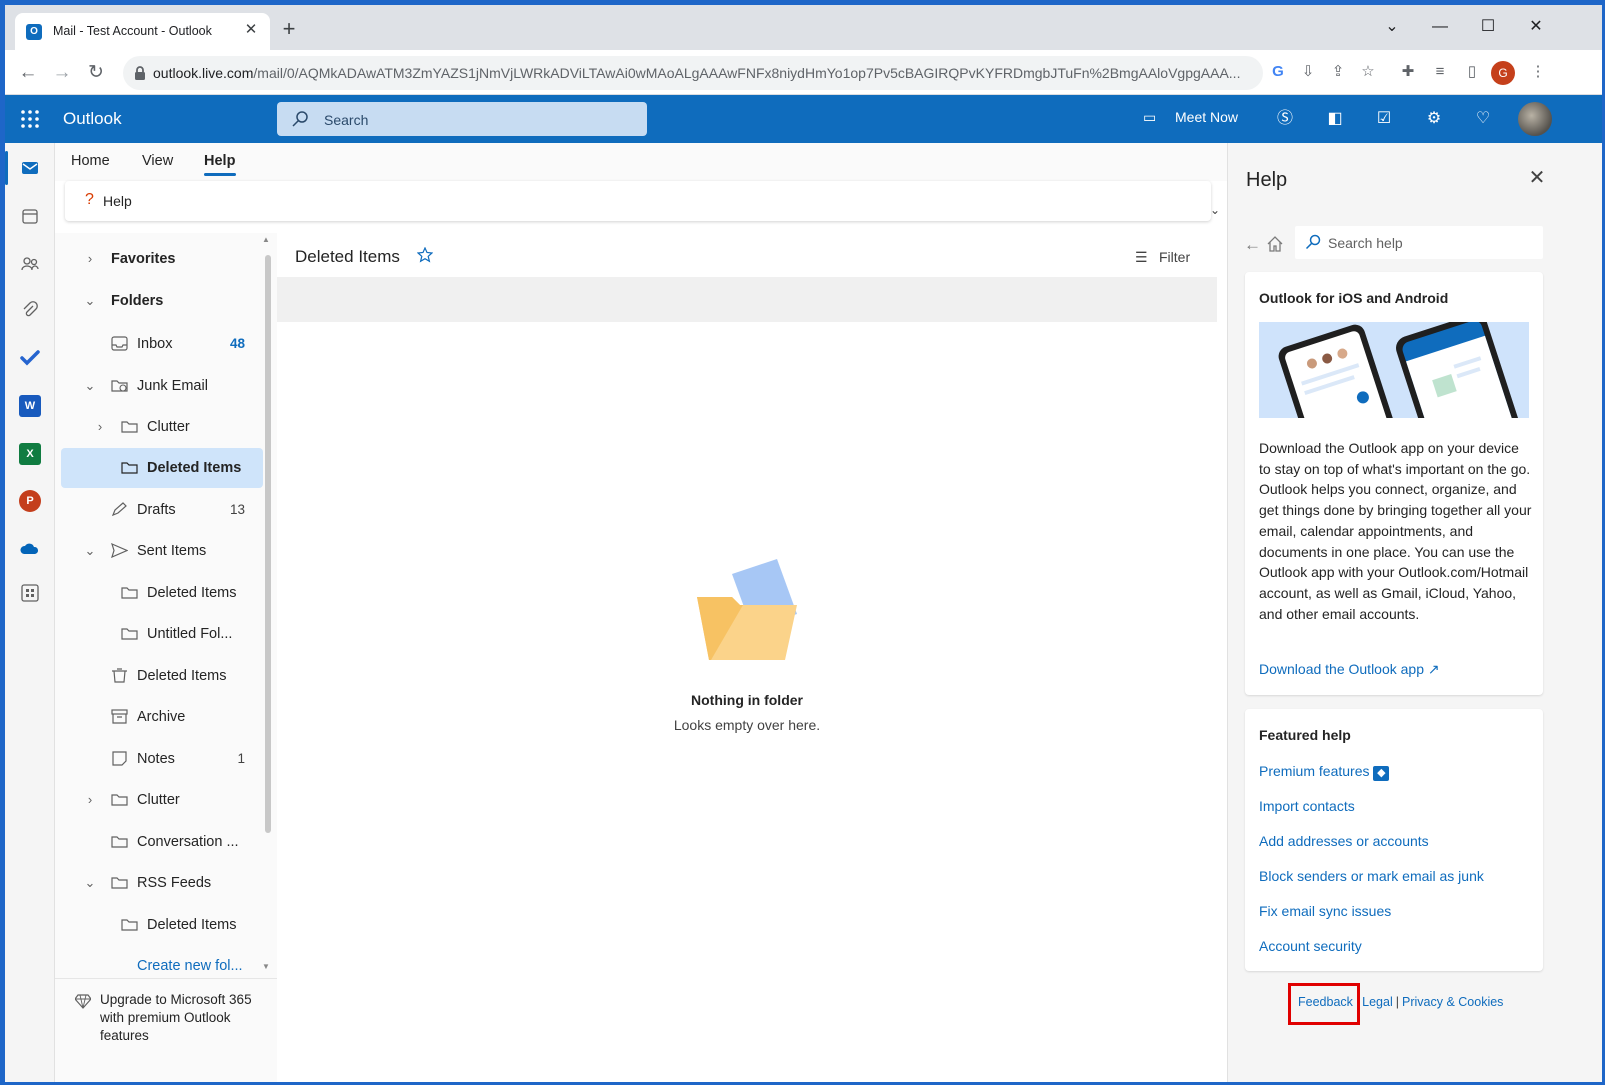  I want to click on tab-help: Help, so click(219, 161).